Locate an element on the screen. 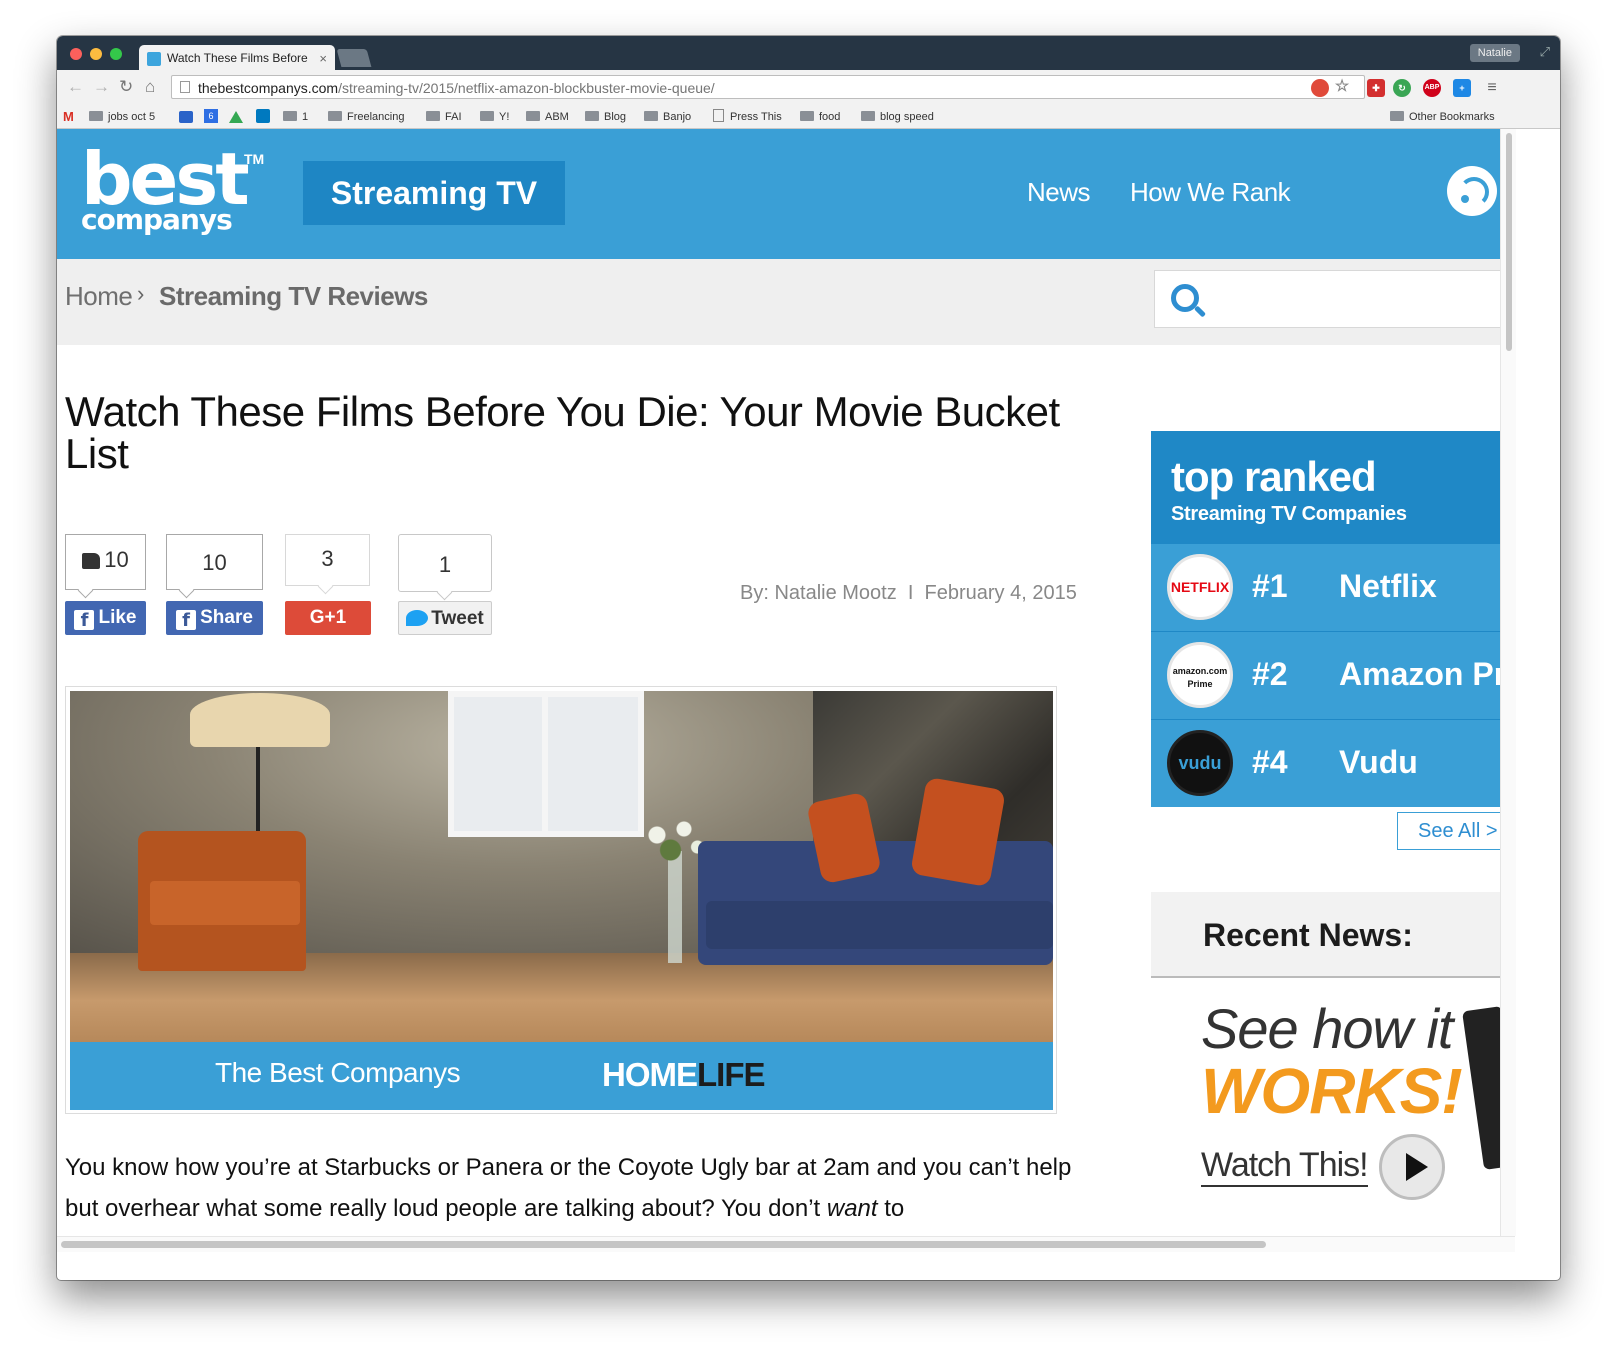  bookmark-folder: jobs oct 5 is located at coordinates (122, 117).